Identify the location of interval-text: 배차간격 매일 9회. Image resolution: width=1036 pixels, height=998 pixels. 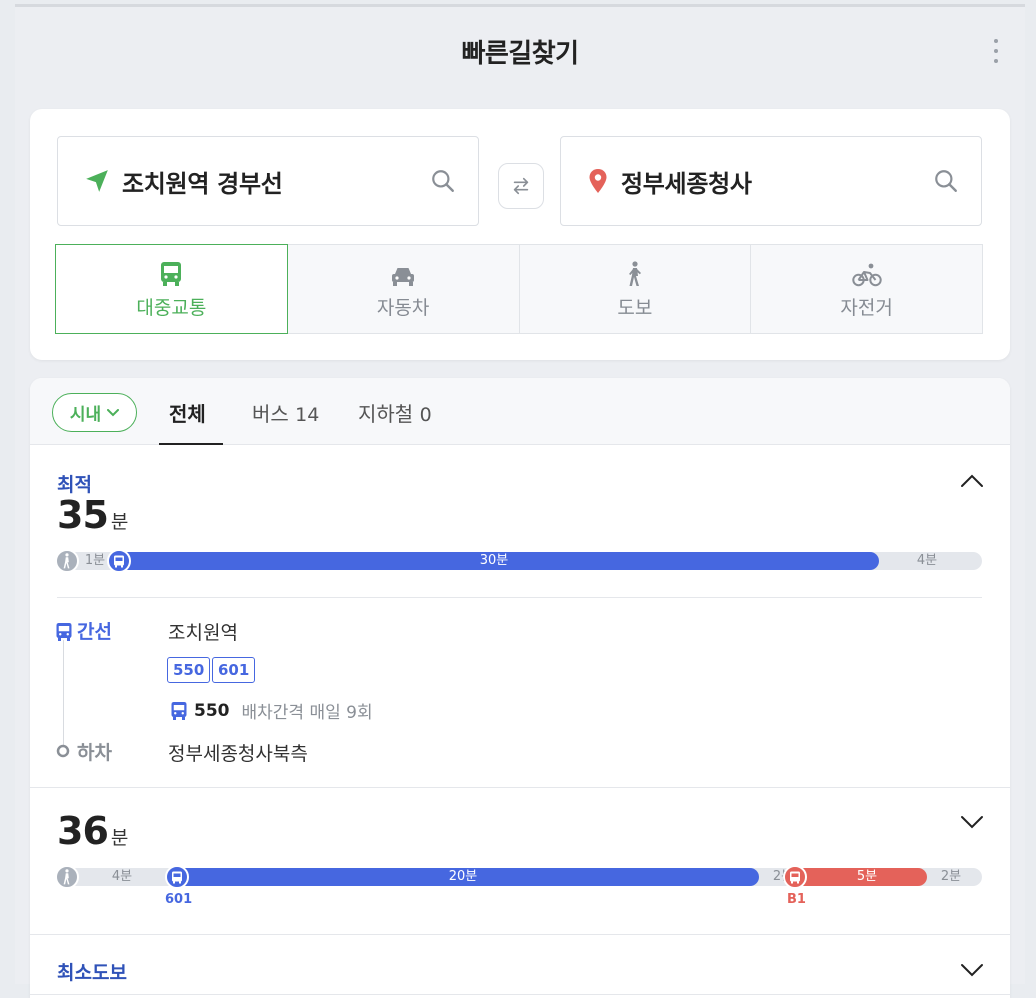
(307, 713).